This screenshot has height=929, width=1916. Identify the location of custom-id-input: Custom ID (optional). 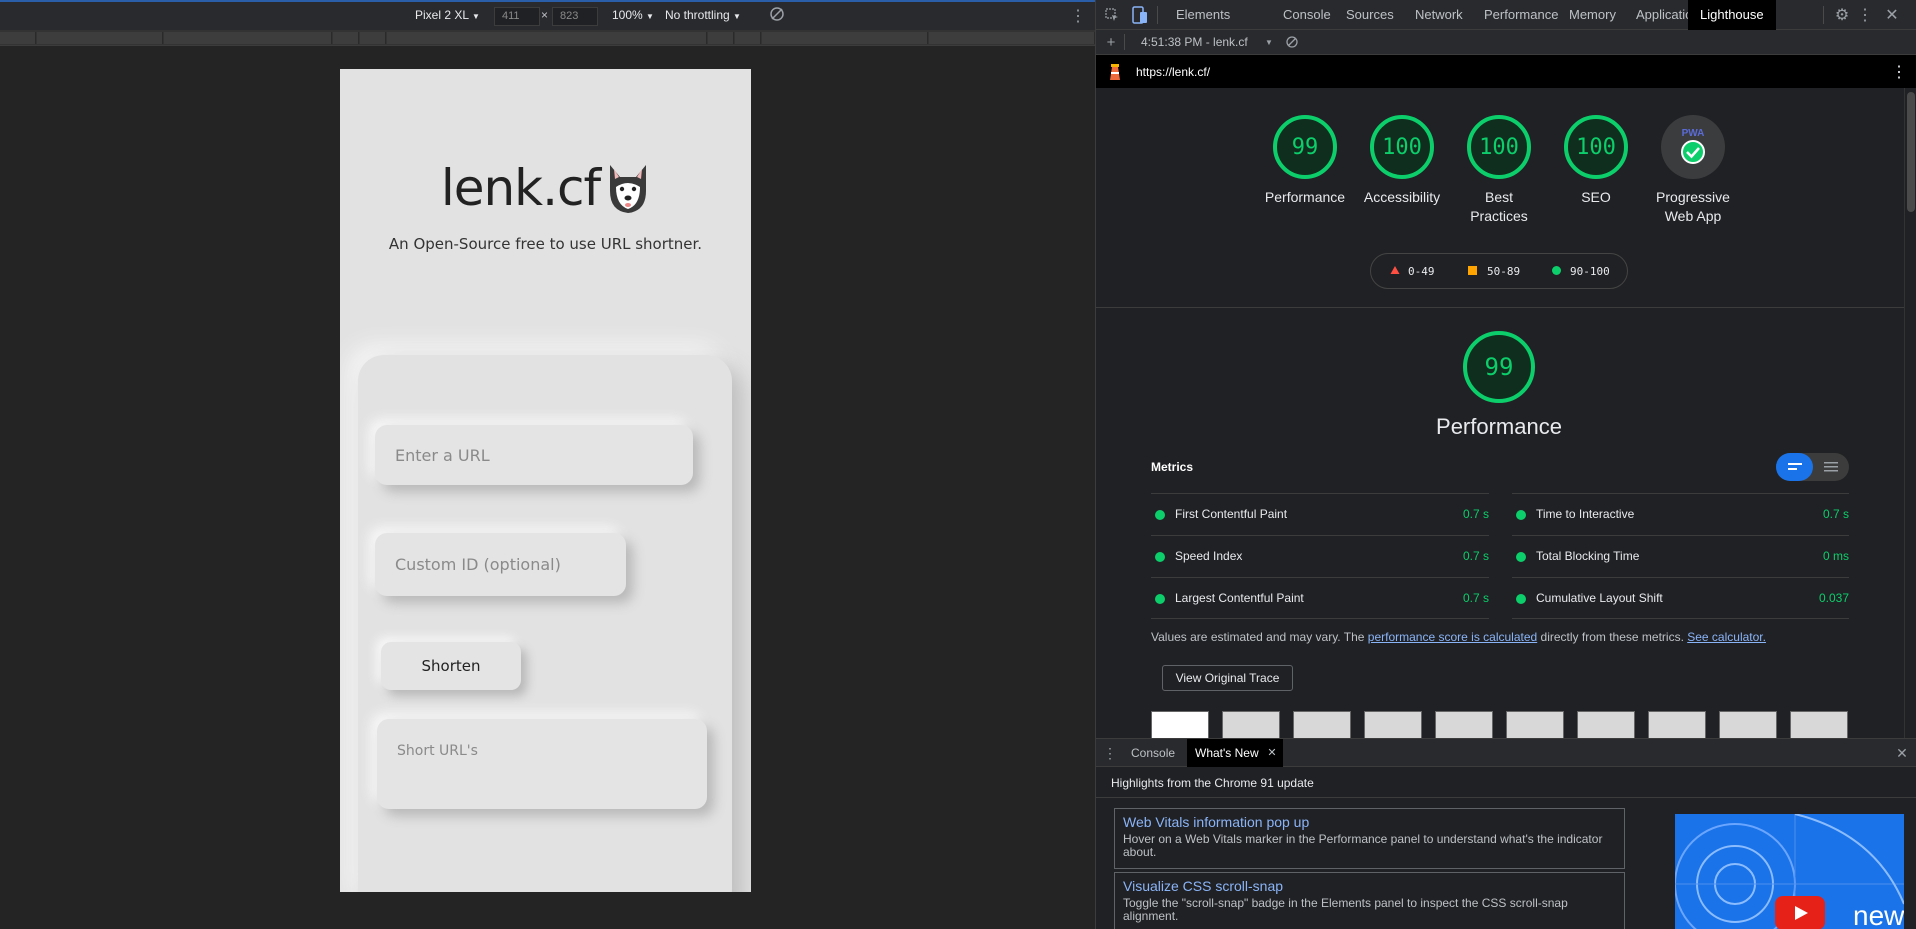
(500, 564).